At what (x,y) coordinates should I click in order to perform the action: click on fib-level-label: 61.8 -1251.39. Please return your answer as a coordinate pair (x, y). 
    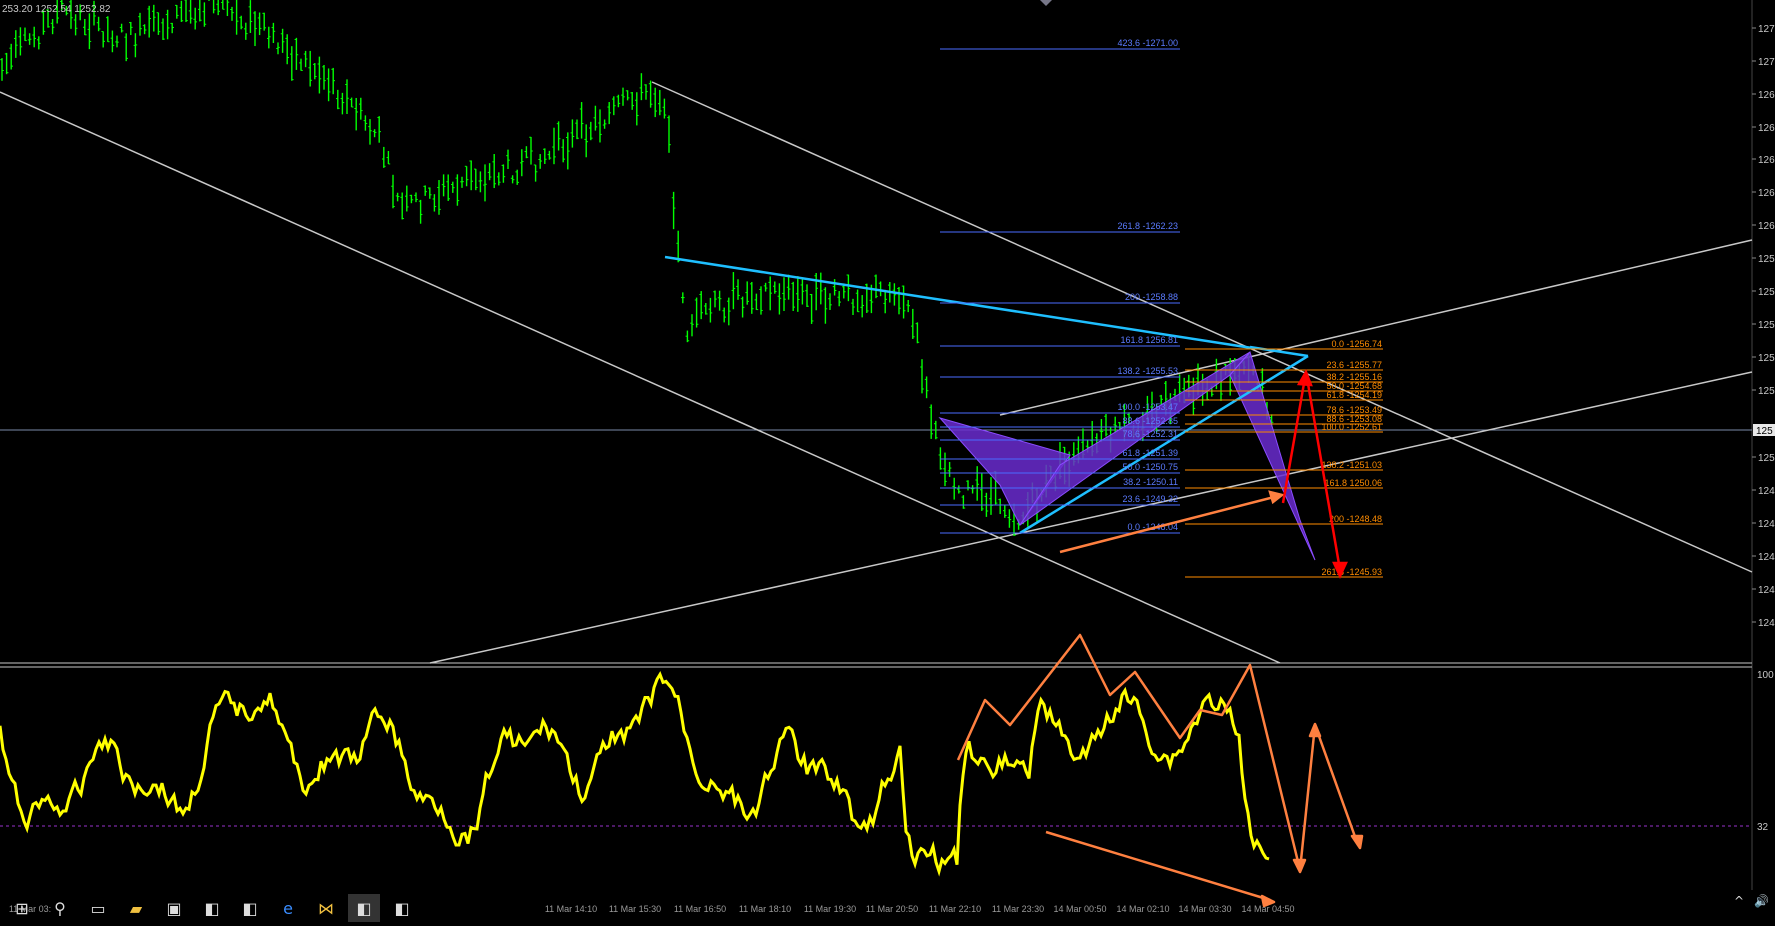
    Looking at the image, I should click on (1150, 453).